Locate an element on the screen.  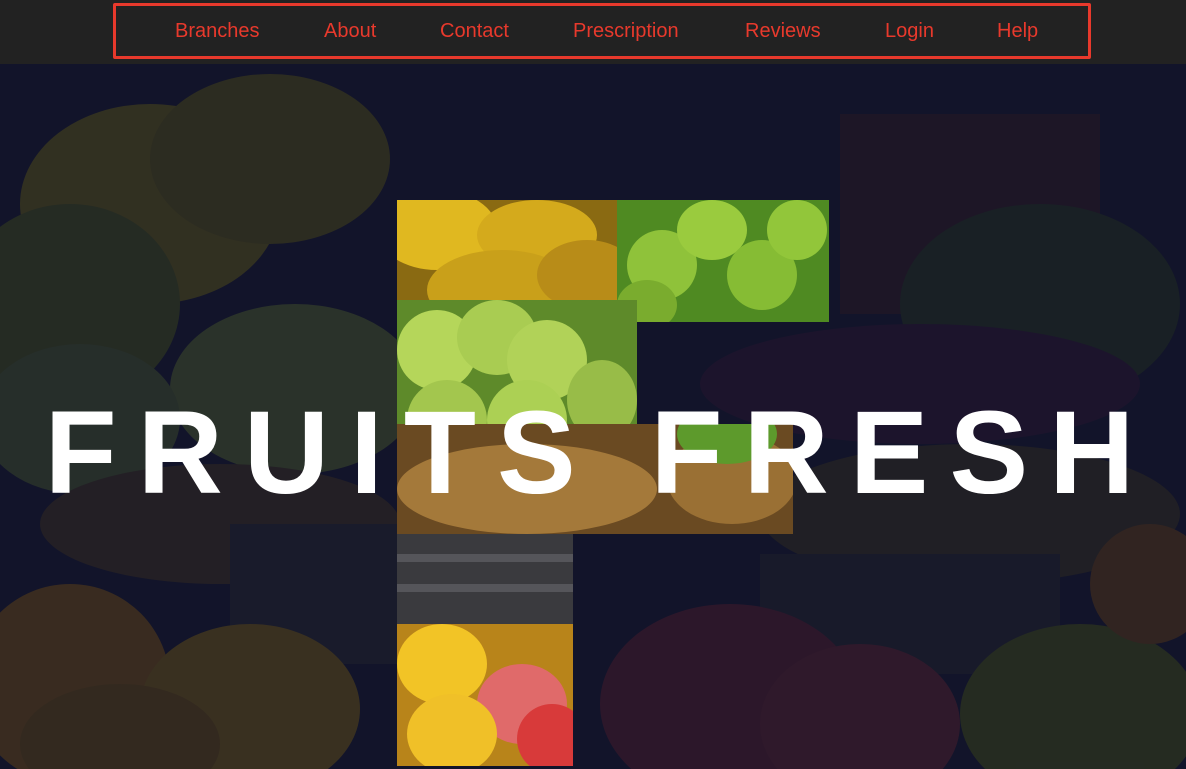
guavas-image is located at coordinates (723, 261).